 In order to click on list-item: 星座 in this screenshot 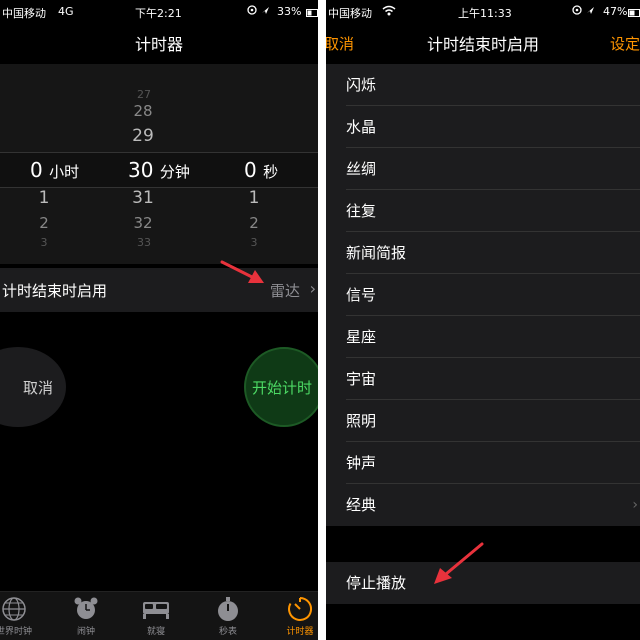, I will do `click(483, 337)`.